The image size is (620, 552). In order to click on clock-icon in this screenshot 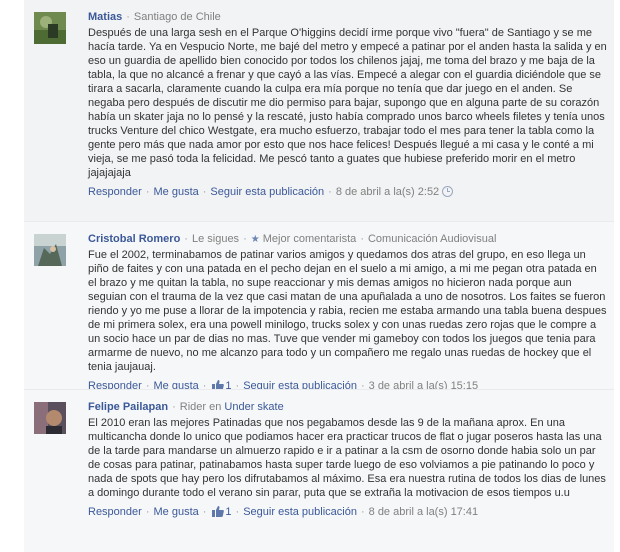, I will do `click(448, 191)`.